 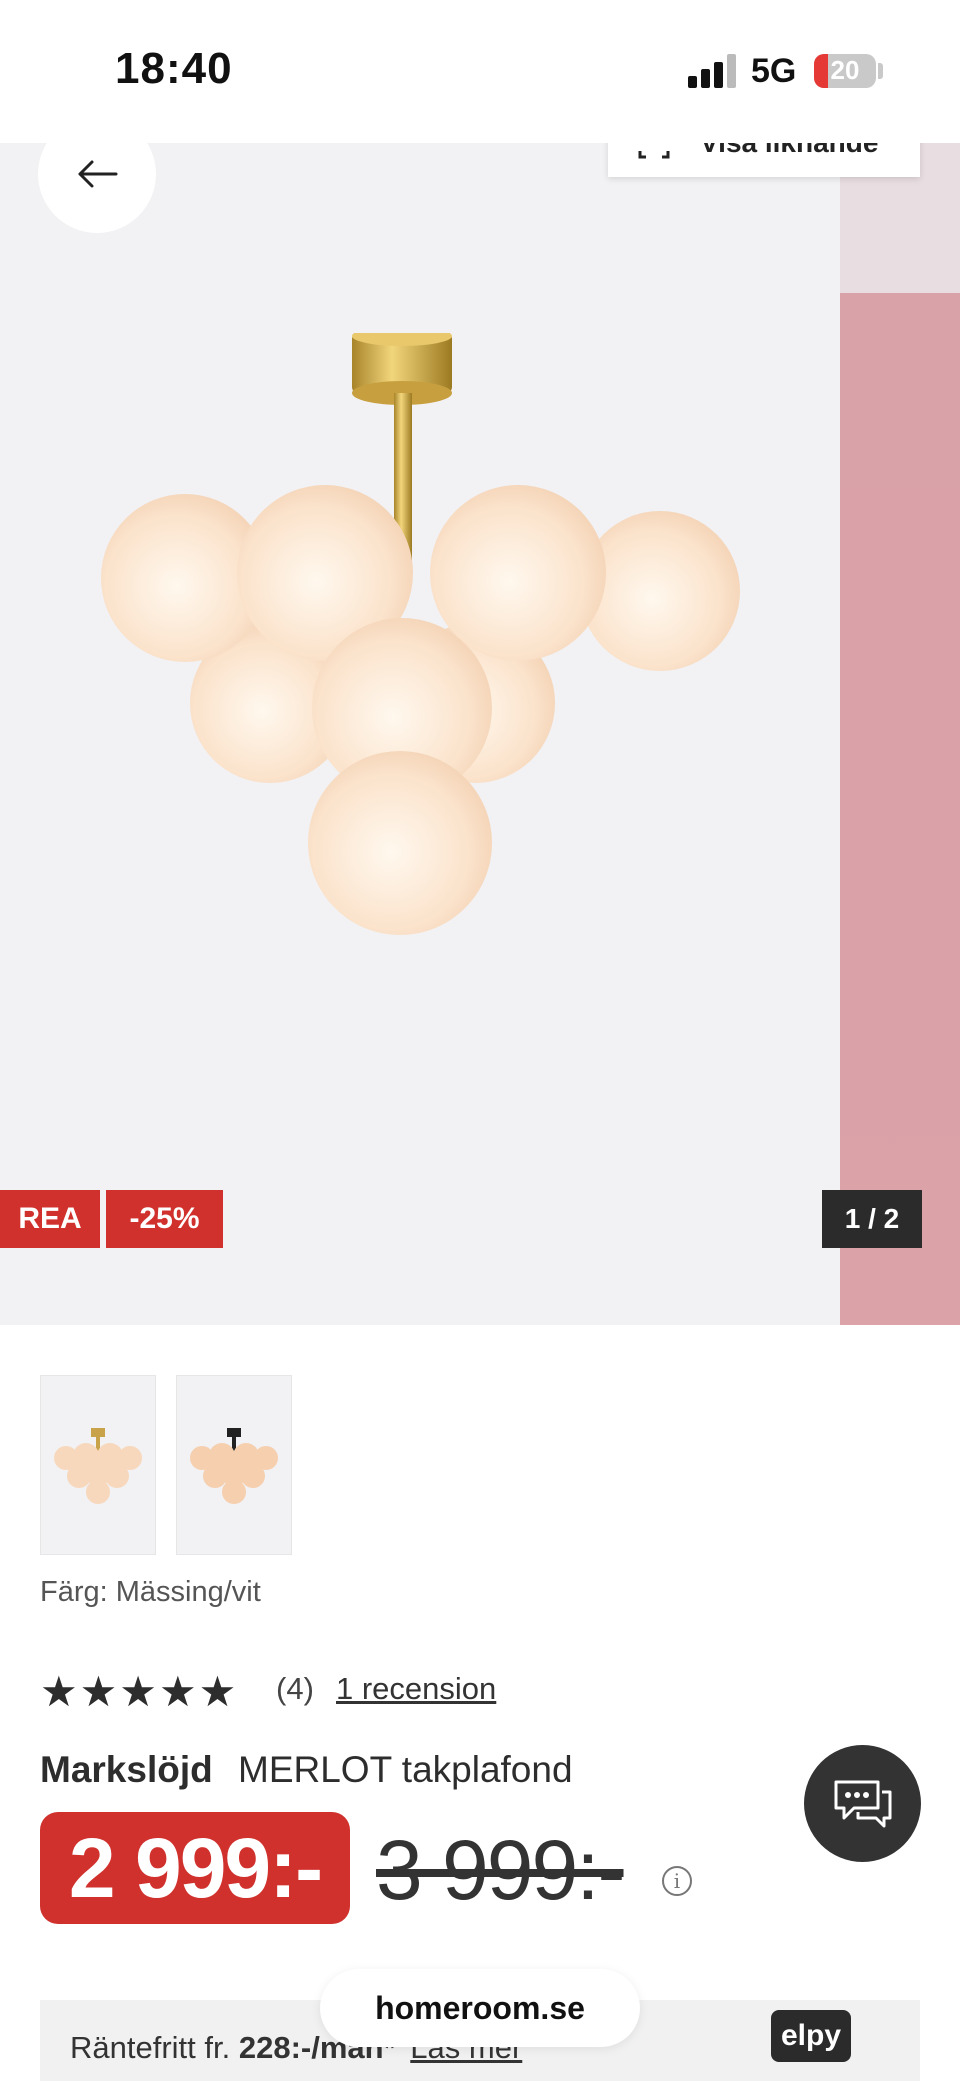 I want to click on status-time: 18:40, so click(x=174, y=68).